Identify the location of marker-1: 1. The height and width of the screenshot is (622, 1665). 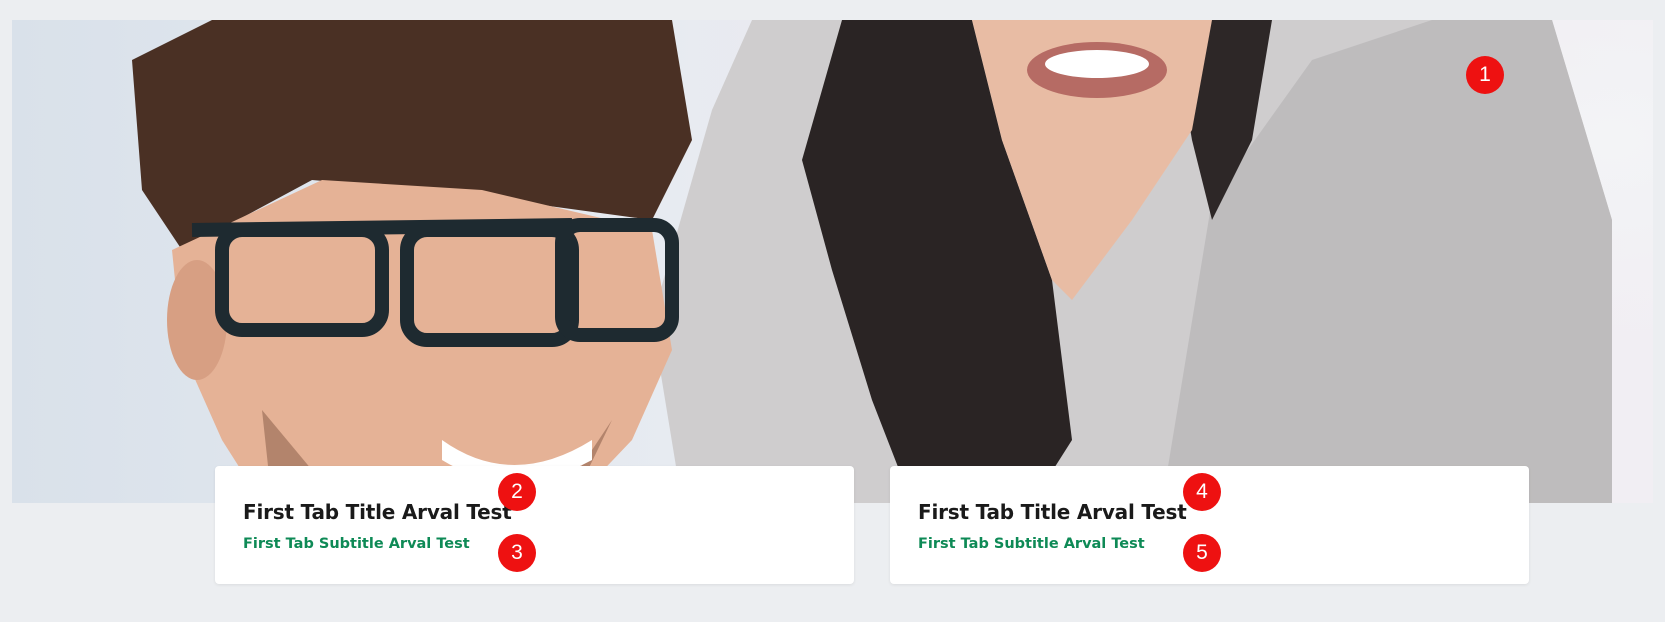
(1485, 75).